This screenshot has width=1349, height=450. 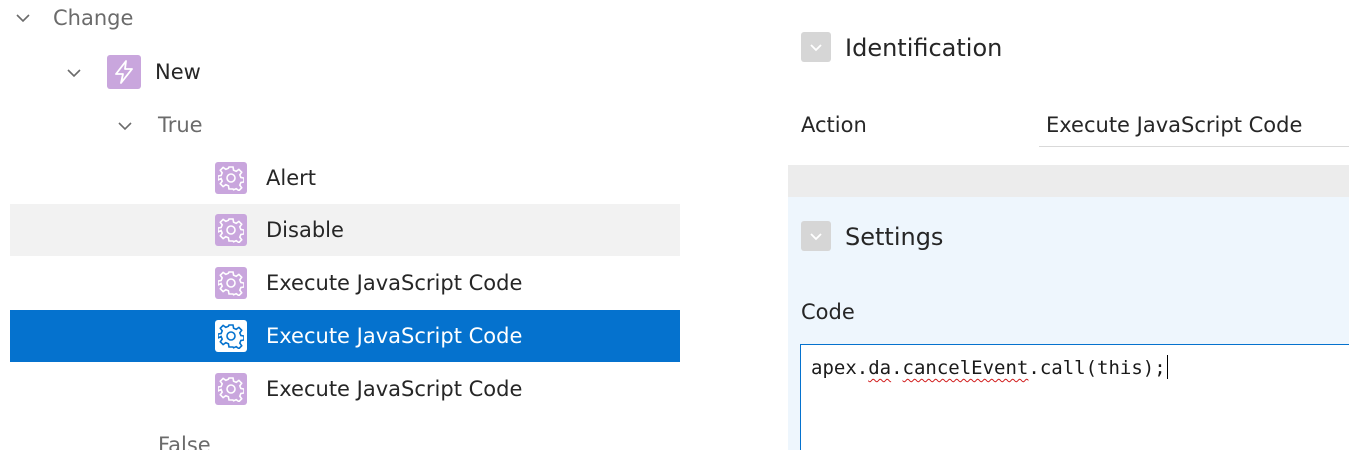 I want to click on action-select: Execute JavaScript Code, so click(x=1194, y=125).